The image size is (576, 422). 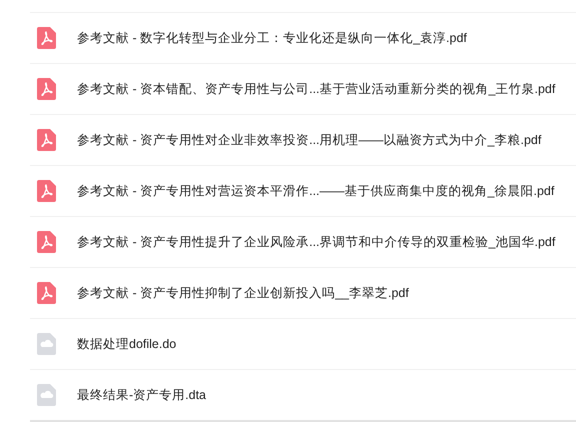 I want to click on file-name: 参考文献 - 资产专用性提升了企业风险承...界调节和中介传导的双重检验_池国华.pdf, so click(x=316, y=242).